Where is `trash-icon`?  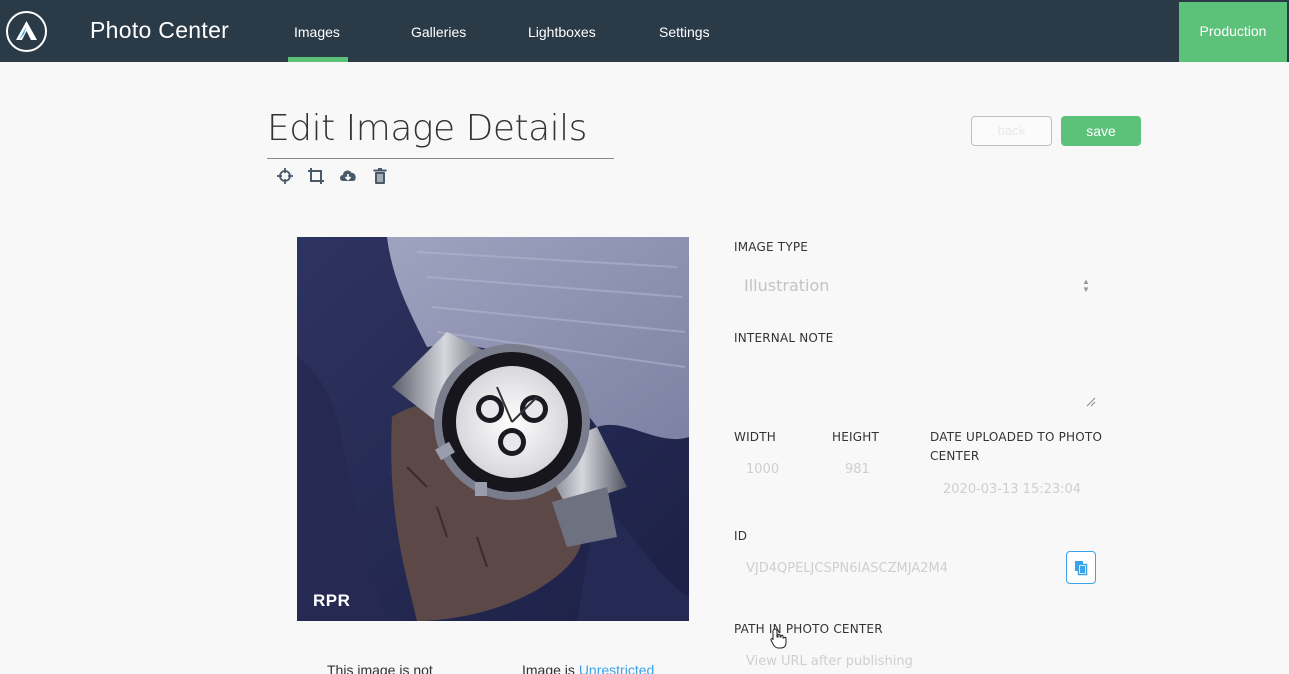 trash-icon is located at coordinates (380, 176).